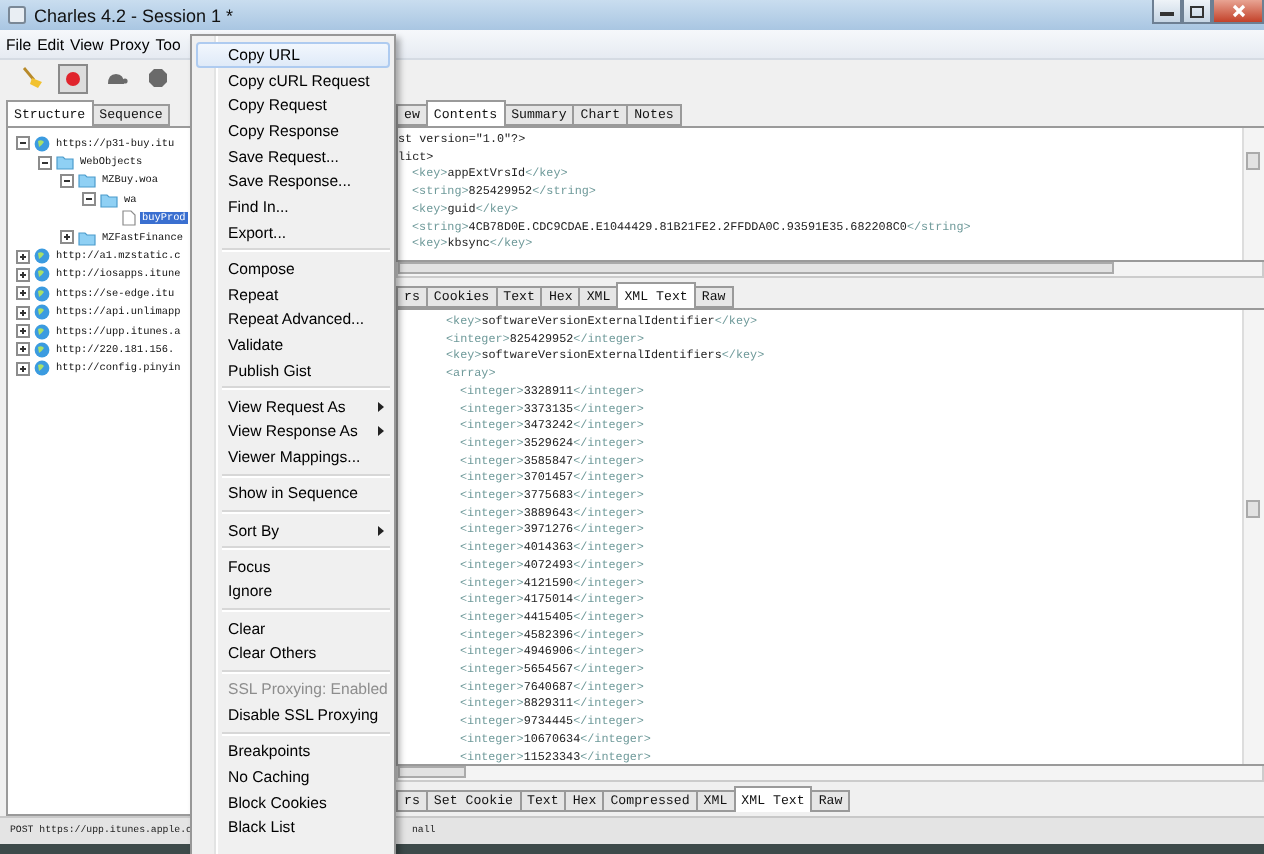 The image size is (1264, 854). What do you see at coordinates (134, 15) in the screenshot?
I see `window-title: Charles 4.2 - Session 1 *` at bounding box center [134, 15].